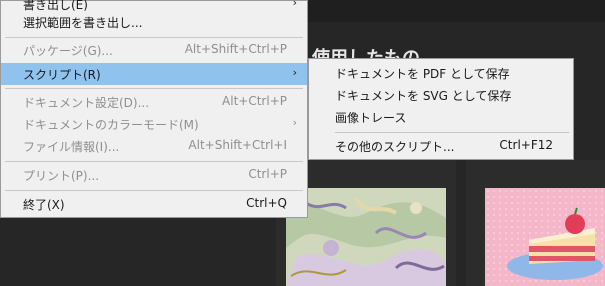 This screenshot has height=286, width=605. What do you see at coordinates (423, 96) in the screenshot?
I see `submenu-item-label: ドキュメントを SVG として保存` at bounding box center [423, 96].